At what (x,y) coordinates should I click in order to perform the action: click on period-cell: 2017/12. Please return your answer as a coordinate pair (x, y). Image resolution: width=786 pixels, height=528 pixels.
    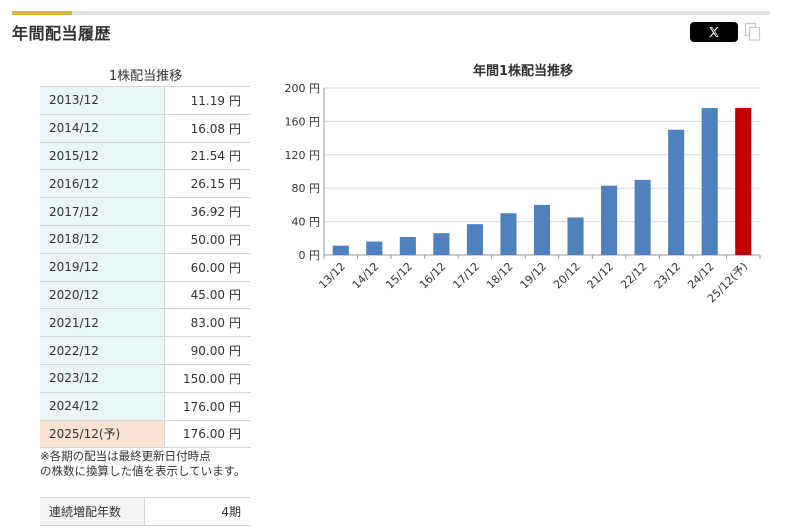
    Looking at the image, I should click on (102, 211).